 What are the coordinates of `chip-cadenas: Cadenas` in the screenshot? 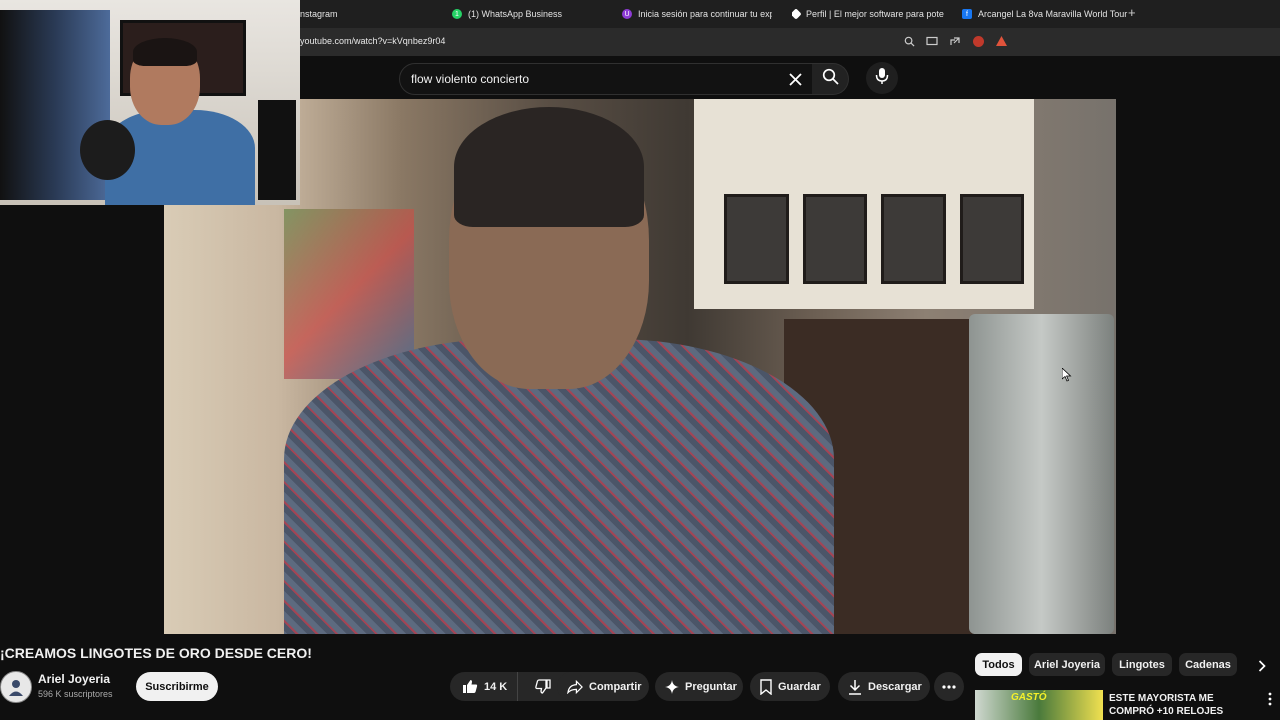 It's located at (1208, 664).